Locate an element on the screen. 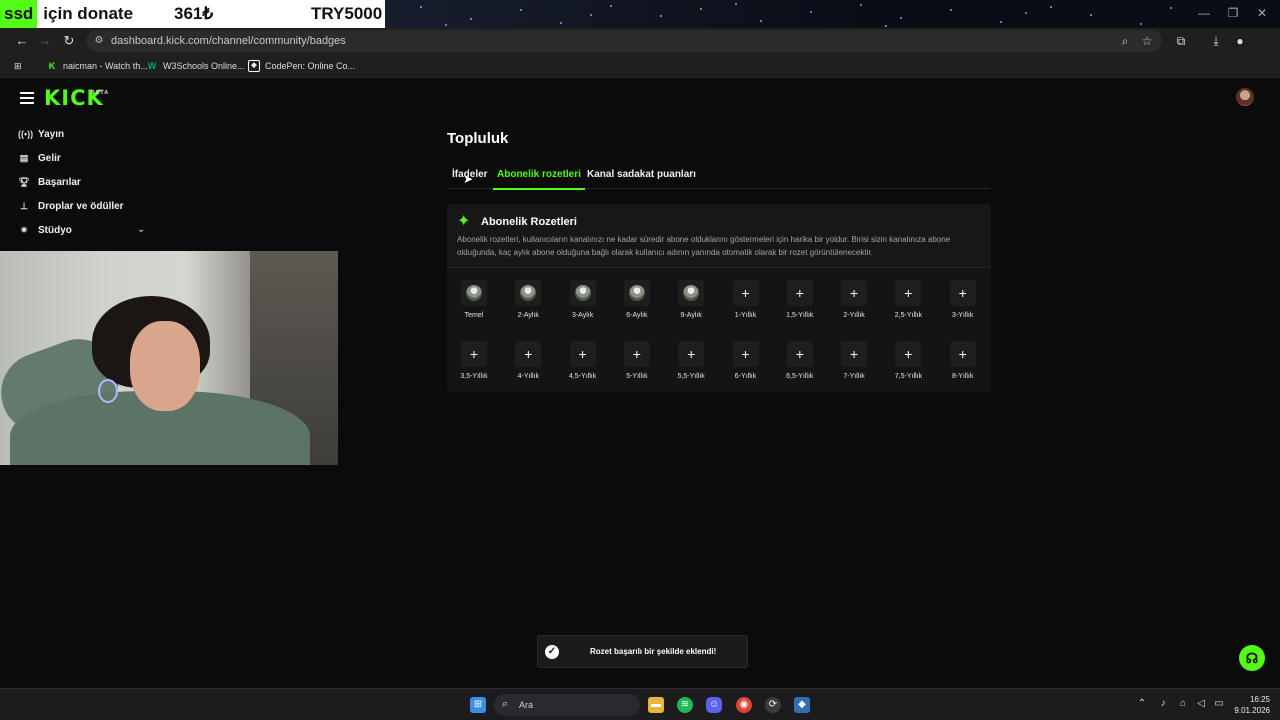  badge-label: 6,5-Yıllık is located at coordinates (800, 376).